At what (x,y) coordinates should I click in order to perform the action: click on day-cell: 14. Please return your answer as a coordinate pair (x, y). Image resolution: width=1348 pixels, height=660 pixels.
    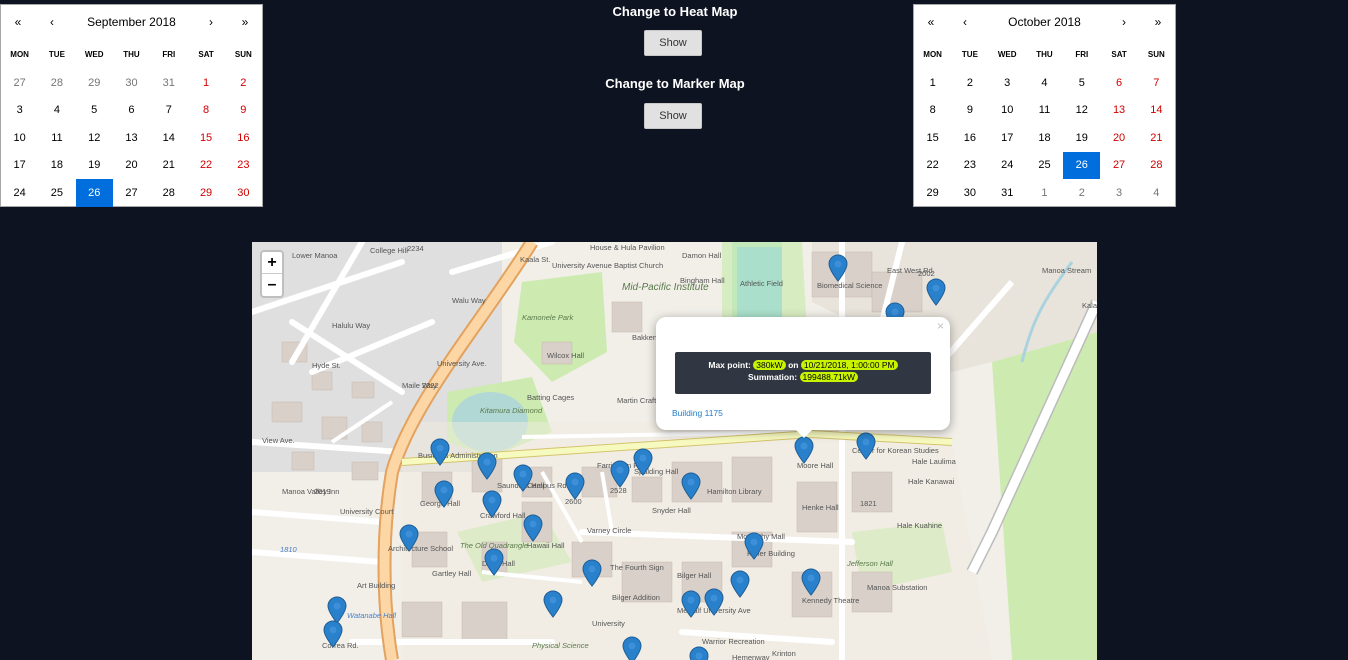
    Looking at the image, I should click on (168, 138).